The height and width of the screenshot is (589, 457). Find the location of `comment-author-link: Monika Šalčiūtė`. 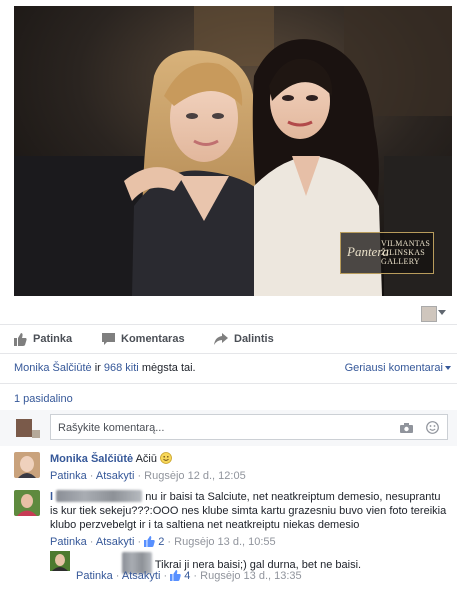

comment-author-link: Monika Šalčiūtė is located at coordinates (91, 459).